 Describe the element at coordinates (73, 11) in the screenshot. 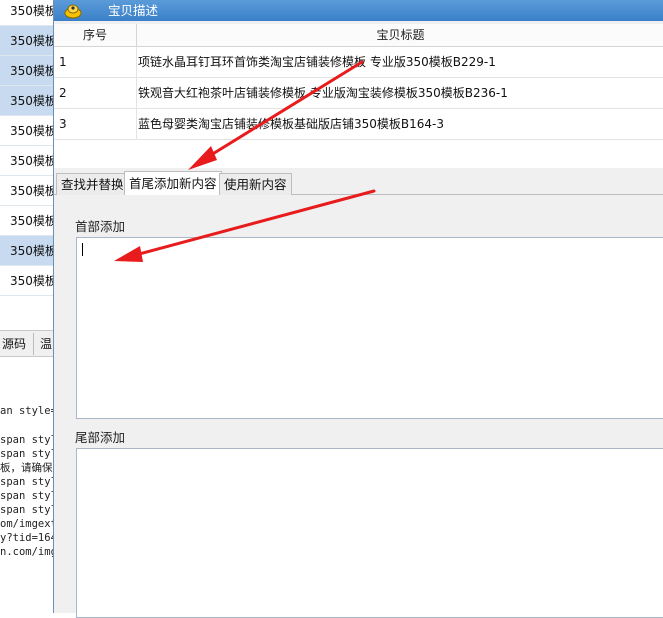

I see `app-logo-icon` at that location.